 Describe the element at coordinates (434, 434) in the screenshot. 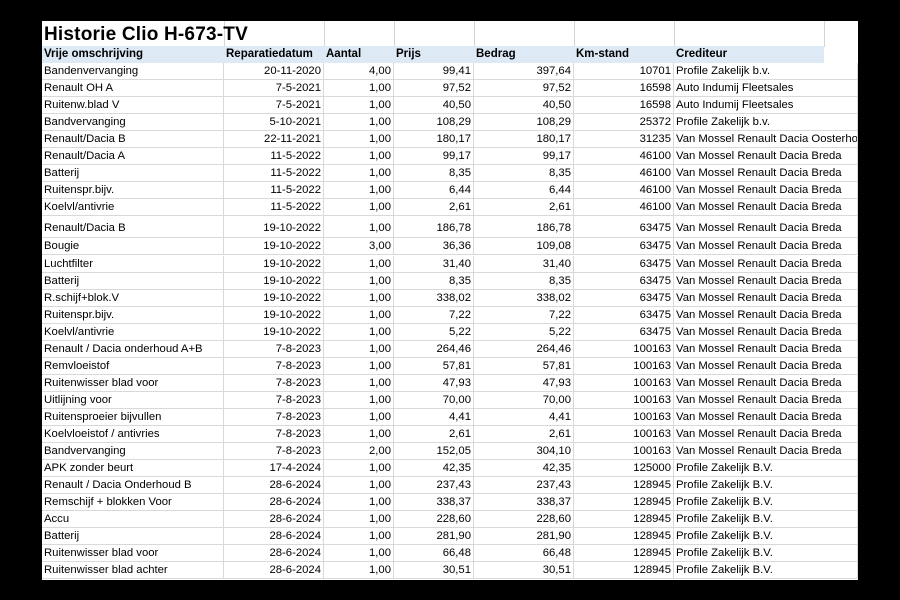

I see `price-cell: 2,61` at that location.